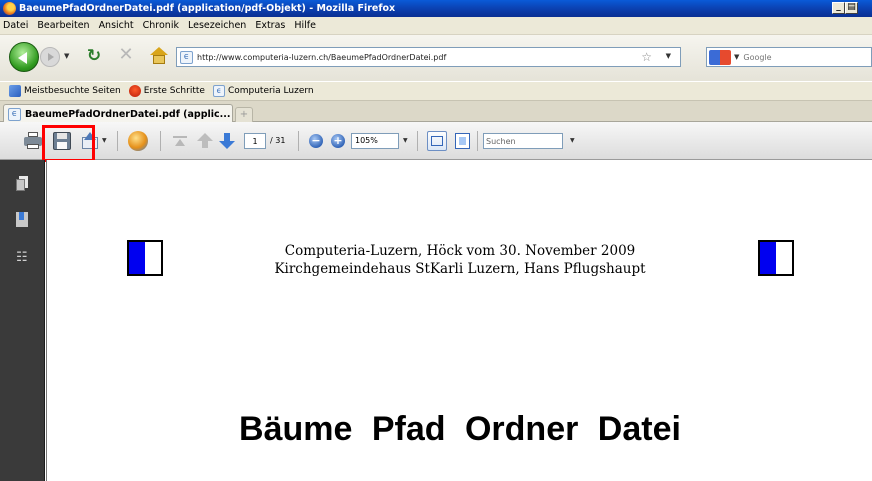 The height and width of the screenshot is (481, 872). I want to click on reload-icon: ↻, so click(94, 56).